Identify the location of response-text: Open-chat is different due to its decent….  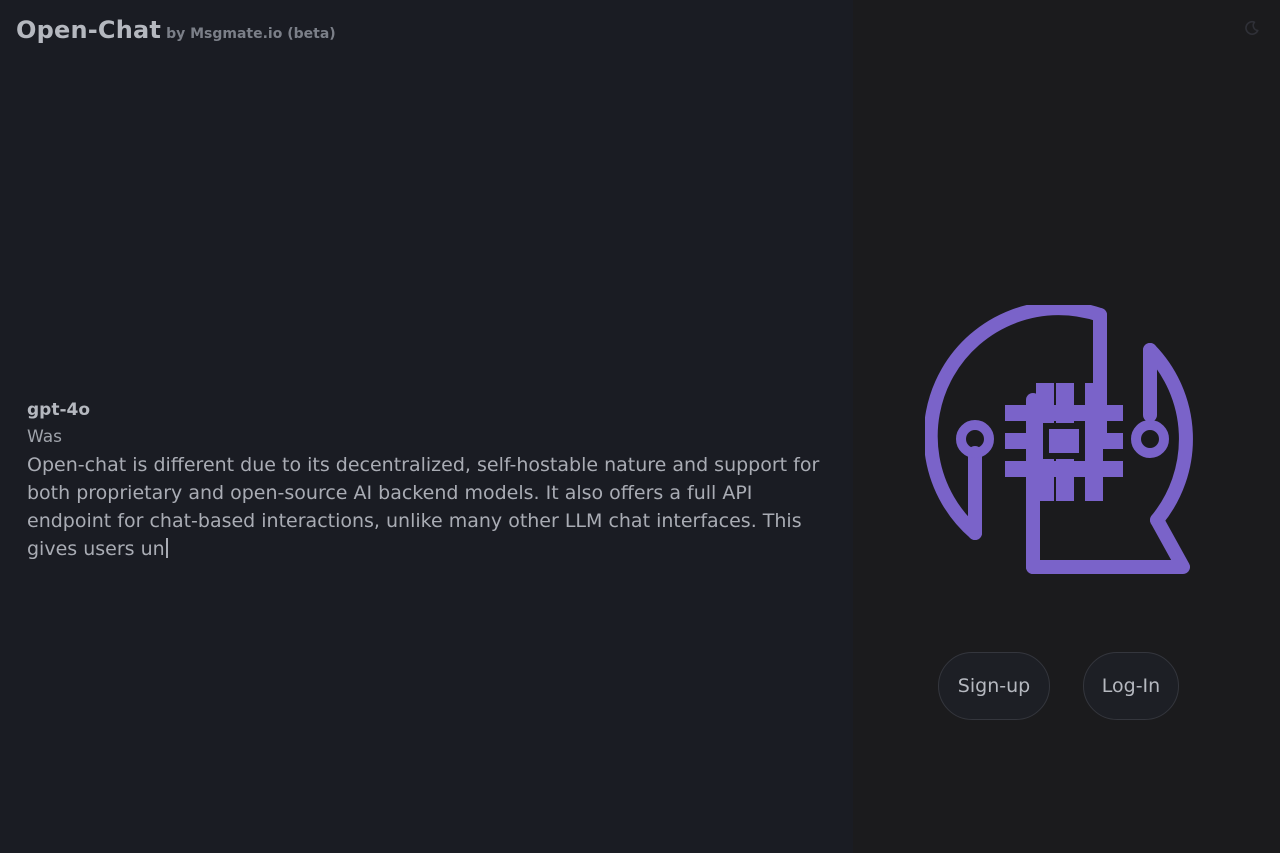
(423, 507).